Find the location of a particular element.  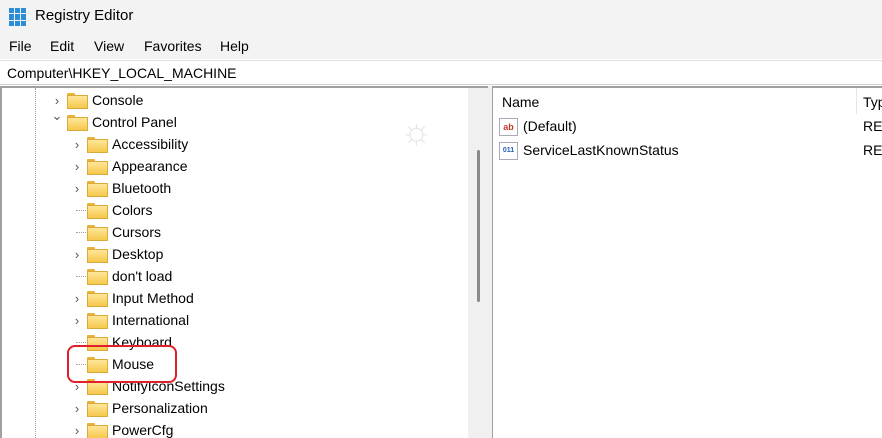

tree-item: ⌄ Control Panel is located at coordinates (232, 120).